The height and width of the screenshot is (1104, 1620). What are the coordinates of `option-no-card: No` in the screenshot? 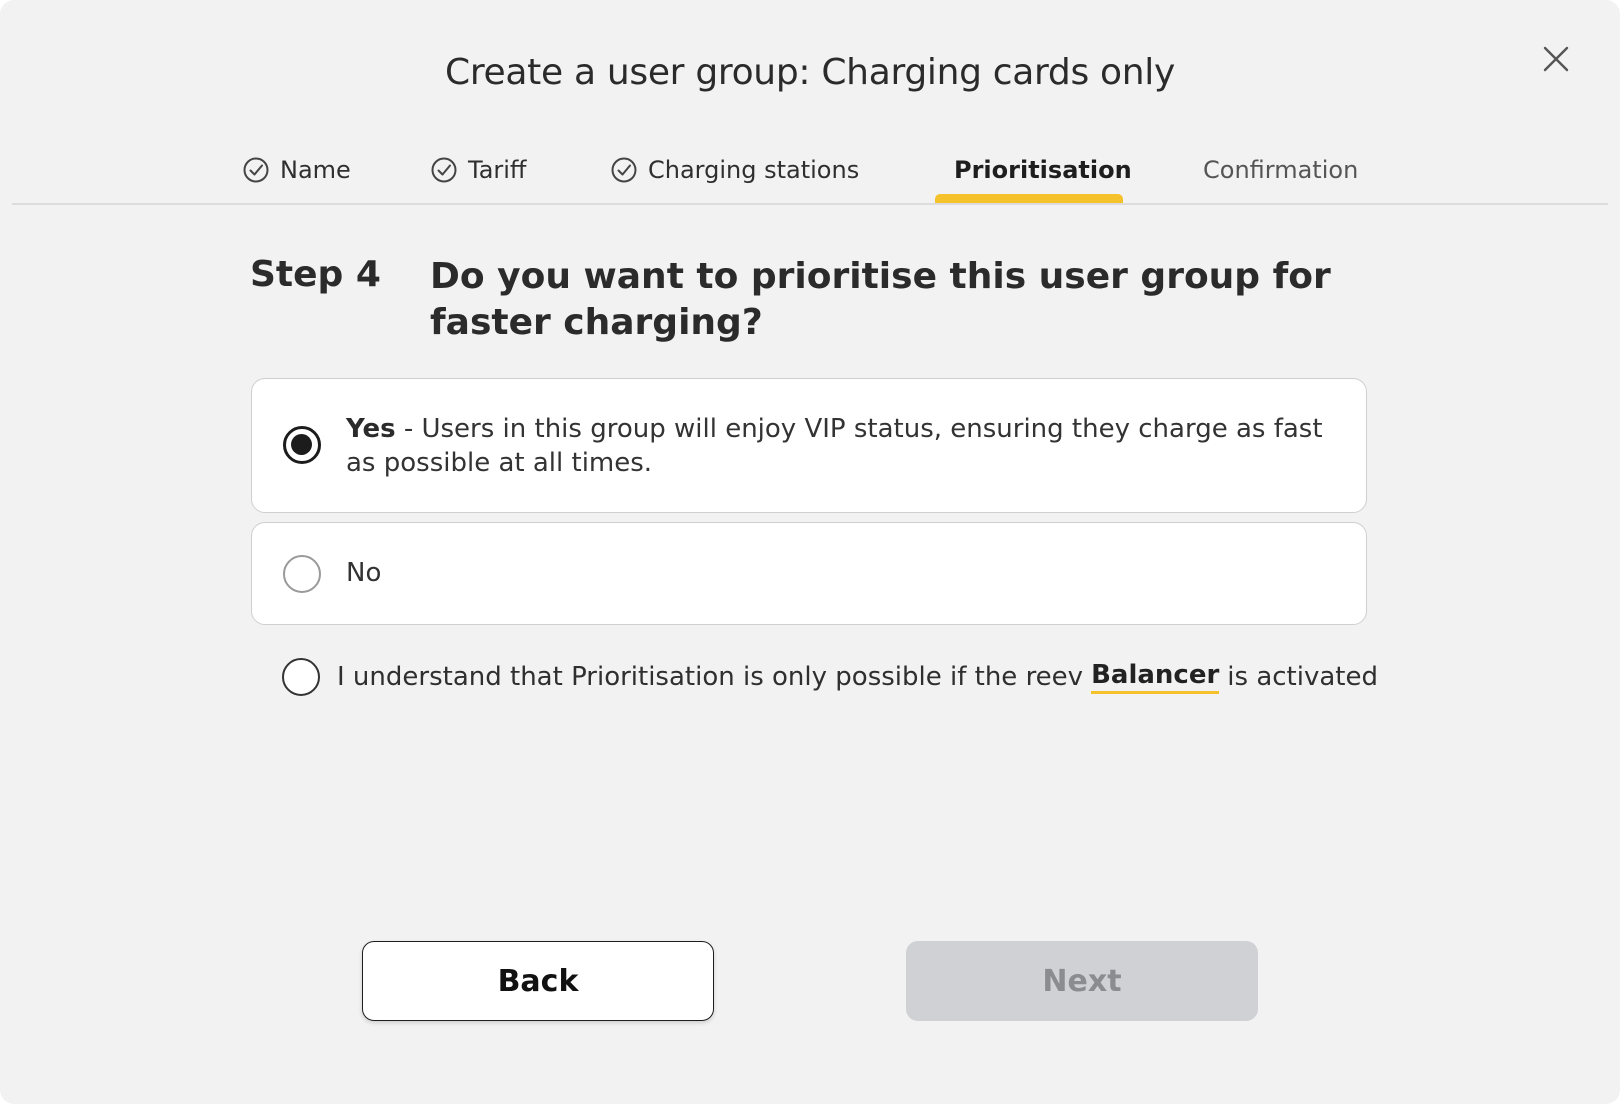 It's located at (809, 573).